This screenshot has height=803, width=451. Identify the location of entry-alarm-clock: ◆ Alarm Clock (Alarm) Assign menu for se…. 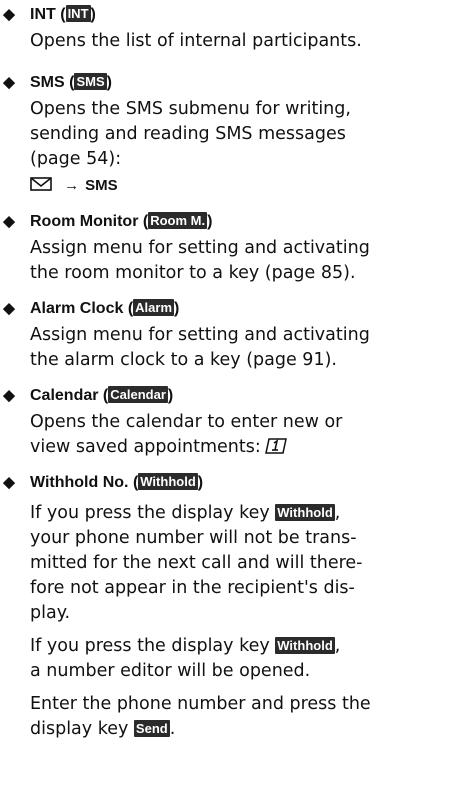
(225, 333).